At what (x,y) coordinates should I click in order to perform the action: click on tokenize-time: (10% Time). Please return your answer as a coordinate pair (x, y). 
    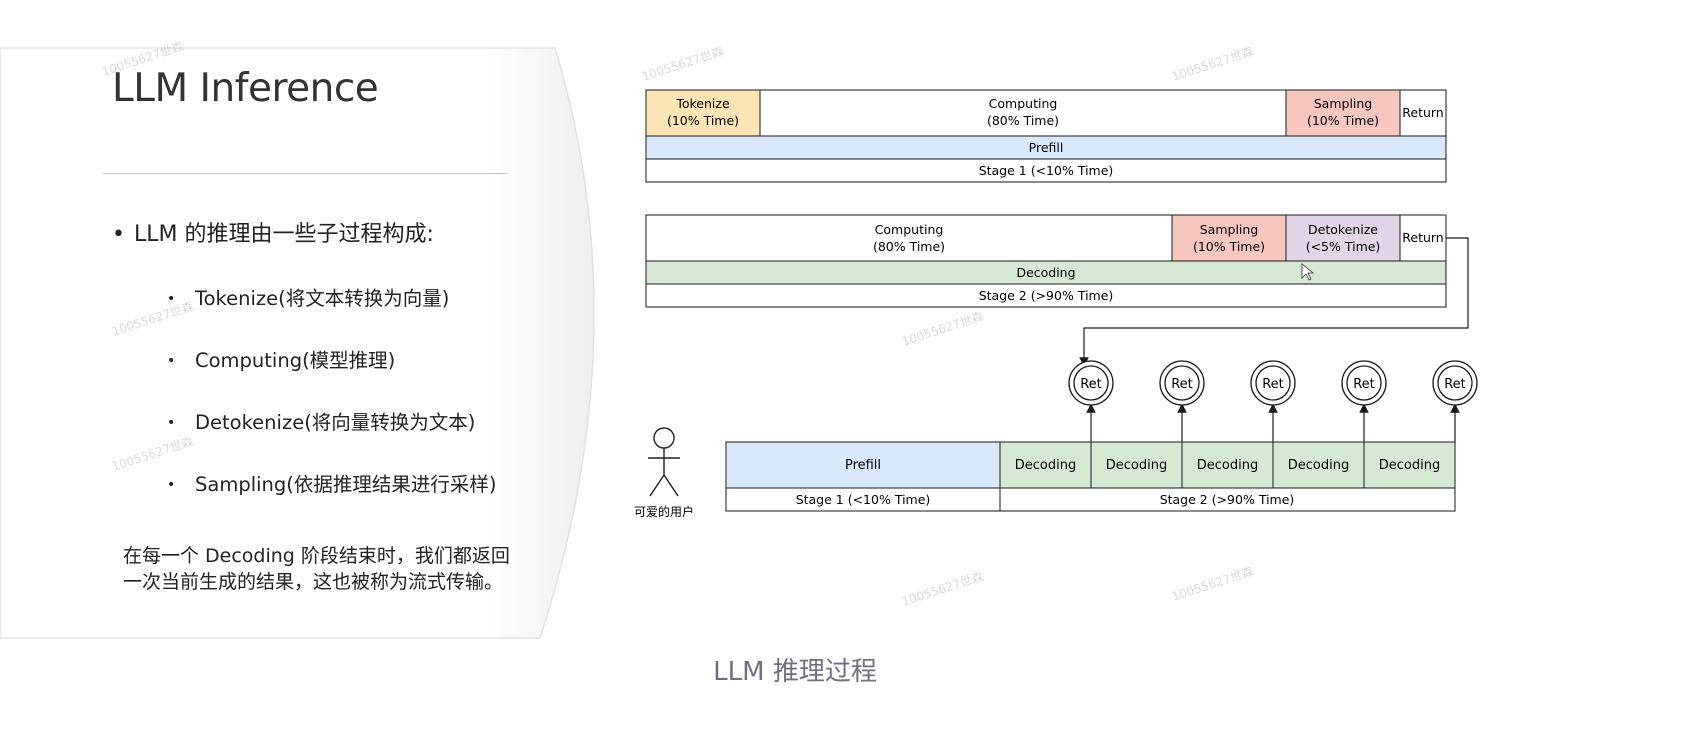
    Looking at the image, I should click on (703, 120).